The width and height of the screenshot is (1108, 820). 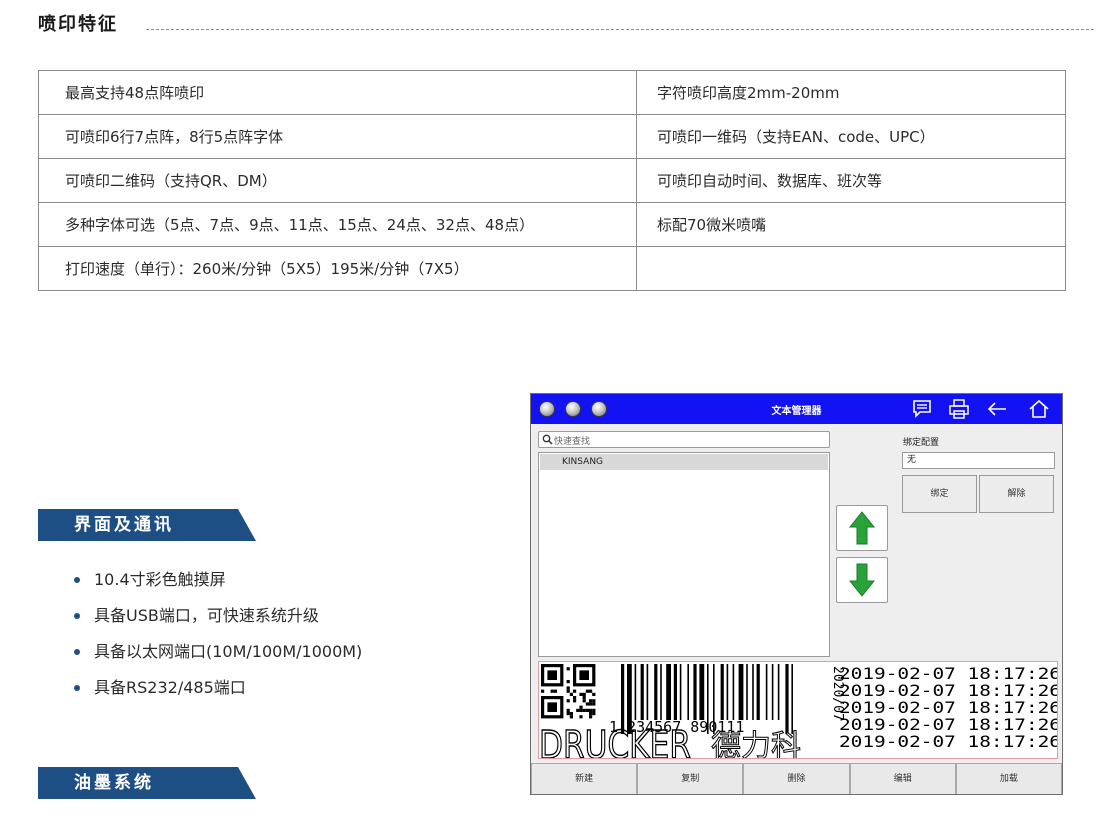 What do you see at coordinates (218, 659) in the screenshot?
I see `list-item: 具备以太网端口(10M/100M/1000M)` at bounding box center [218, 659].